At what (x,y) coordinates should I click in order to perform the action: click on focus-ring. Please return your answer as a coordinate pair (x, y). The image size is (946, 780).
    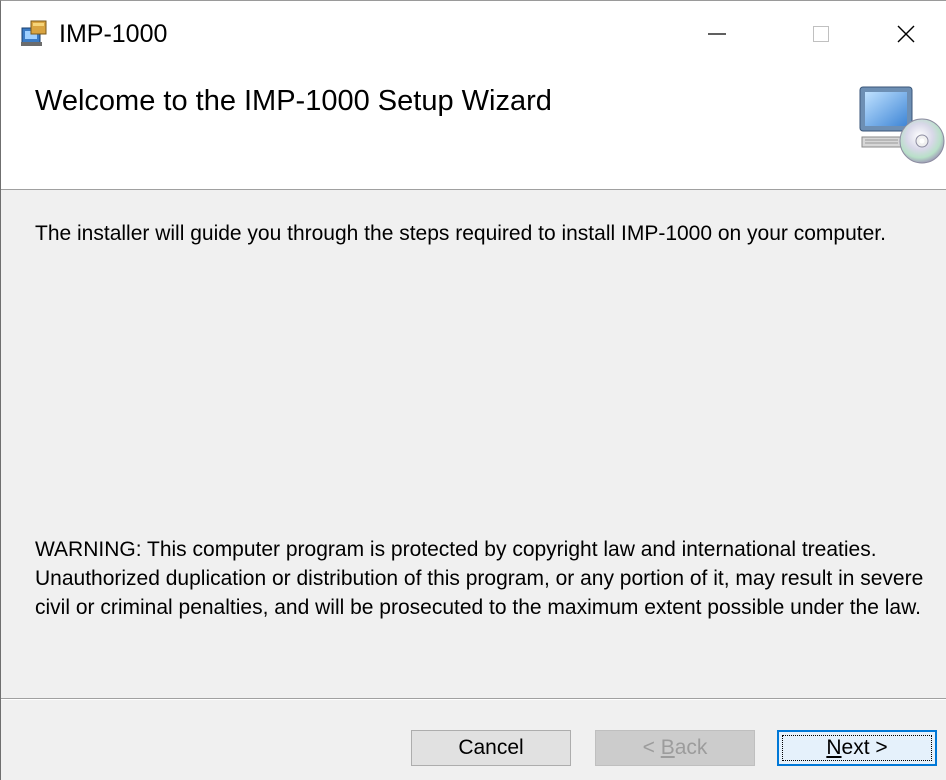
    Looking at the image, I should click on (857, 748).